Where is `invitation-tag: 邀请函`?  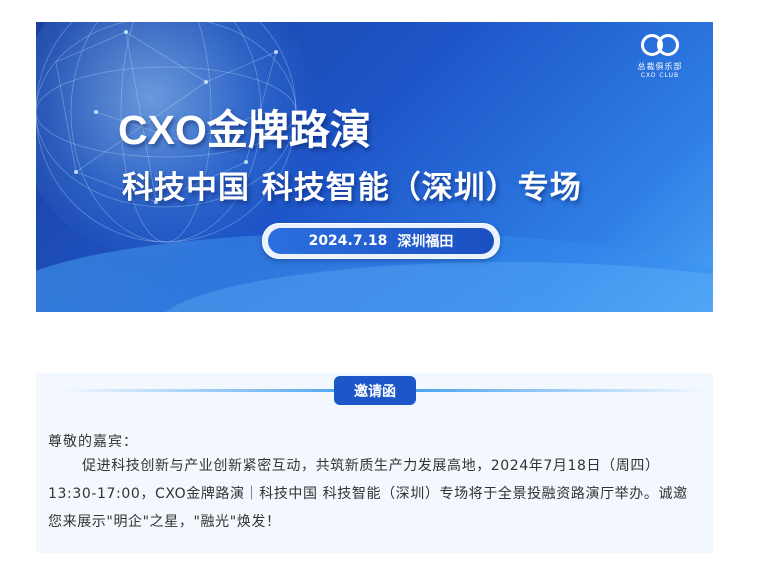
invitation-tag: 邀请函 is located at coordinates (375, 390).